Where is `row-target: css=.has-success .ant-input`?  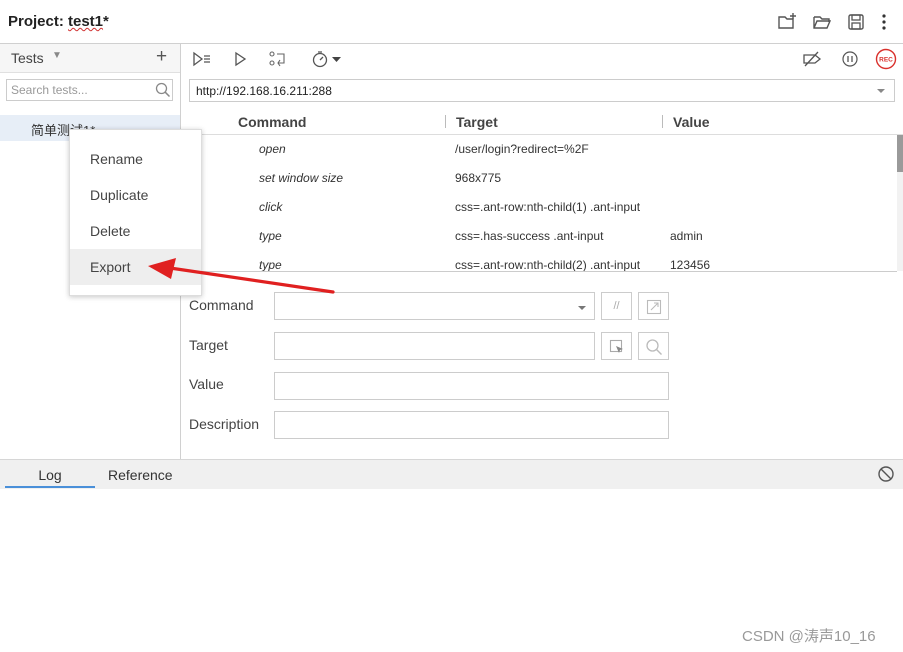 row-target: css=.has-success .ant-input is located at coordinates (529, 236).